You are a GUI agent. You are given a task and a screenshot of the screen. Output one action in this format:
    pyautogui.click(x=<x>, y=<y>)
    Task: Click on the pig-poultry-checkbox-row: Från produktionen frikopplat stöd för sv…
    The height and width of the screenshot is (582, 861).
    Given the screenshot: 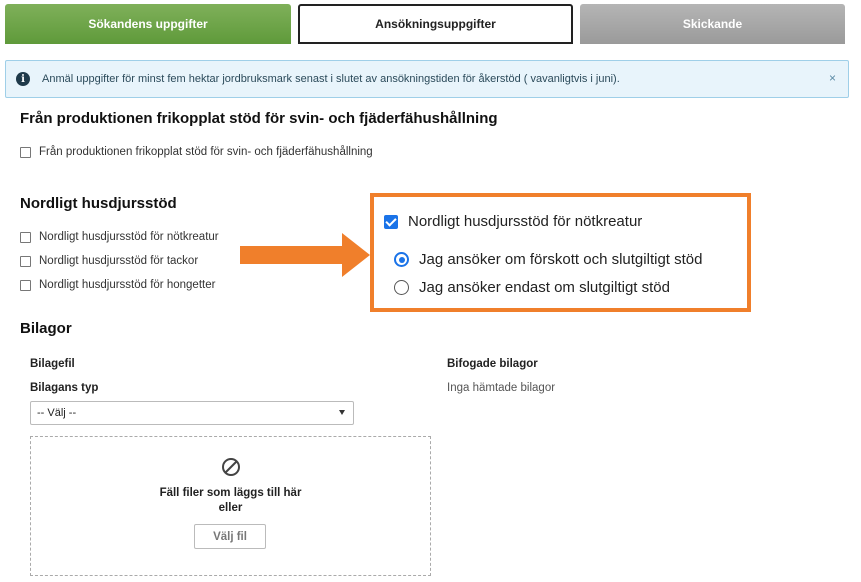 What is the action you would take?
    pyautogui.click(x=196, y=152)
    